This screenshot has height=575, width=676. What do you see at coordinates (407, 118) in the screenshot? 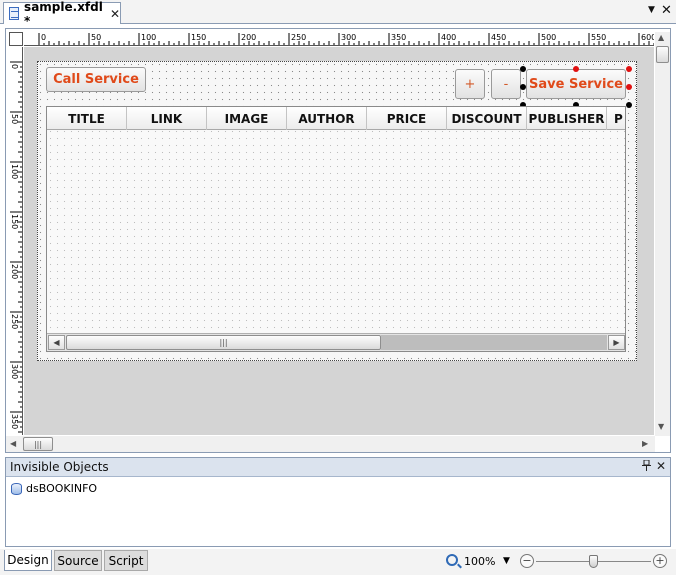
I see `grid-column-price: PRICE` at bounding box center [407, 118].